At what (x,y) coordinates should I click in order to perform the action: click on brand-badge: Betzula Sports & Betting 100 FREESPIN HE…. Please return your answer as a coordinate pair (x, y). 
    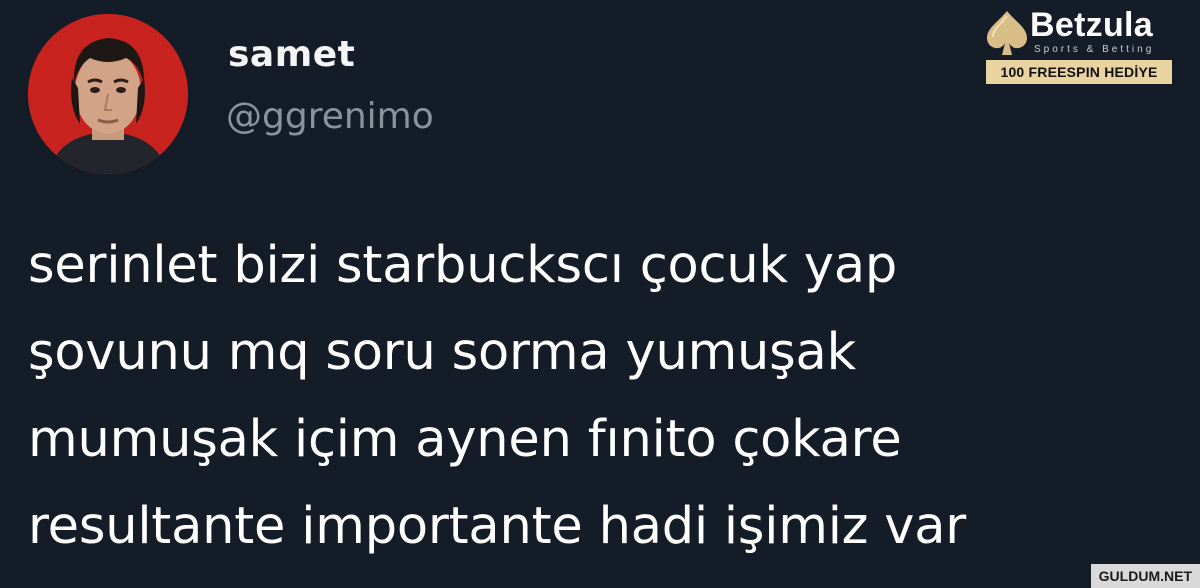
    Looking at the image, I should click on (1082, 46).